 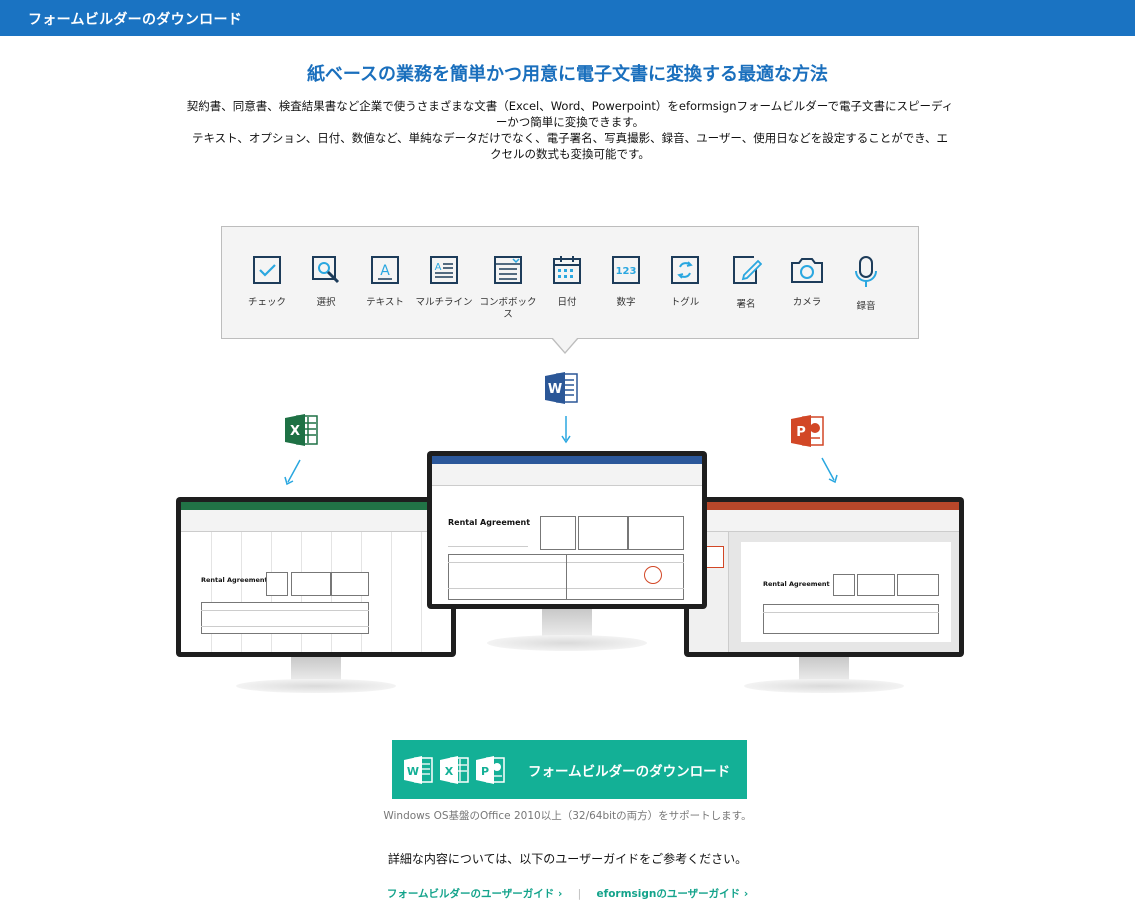 I want to click on eformsign-guide-link: eformsignのユーザーガイド ›, so click(x=673, y=894).